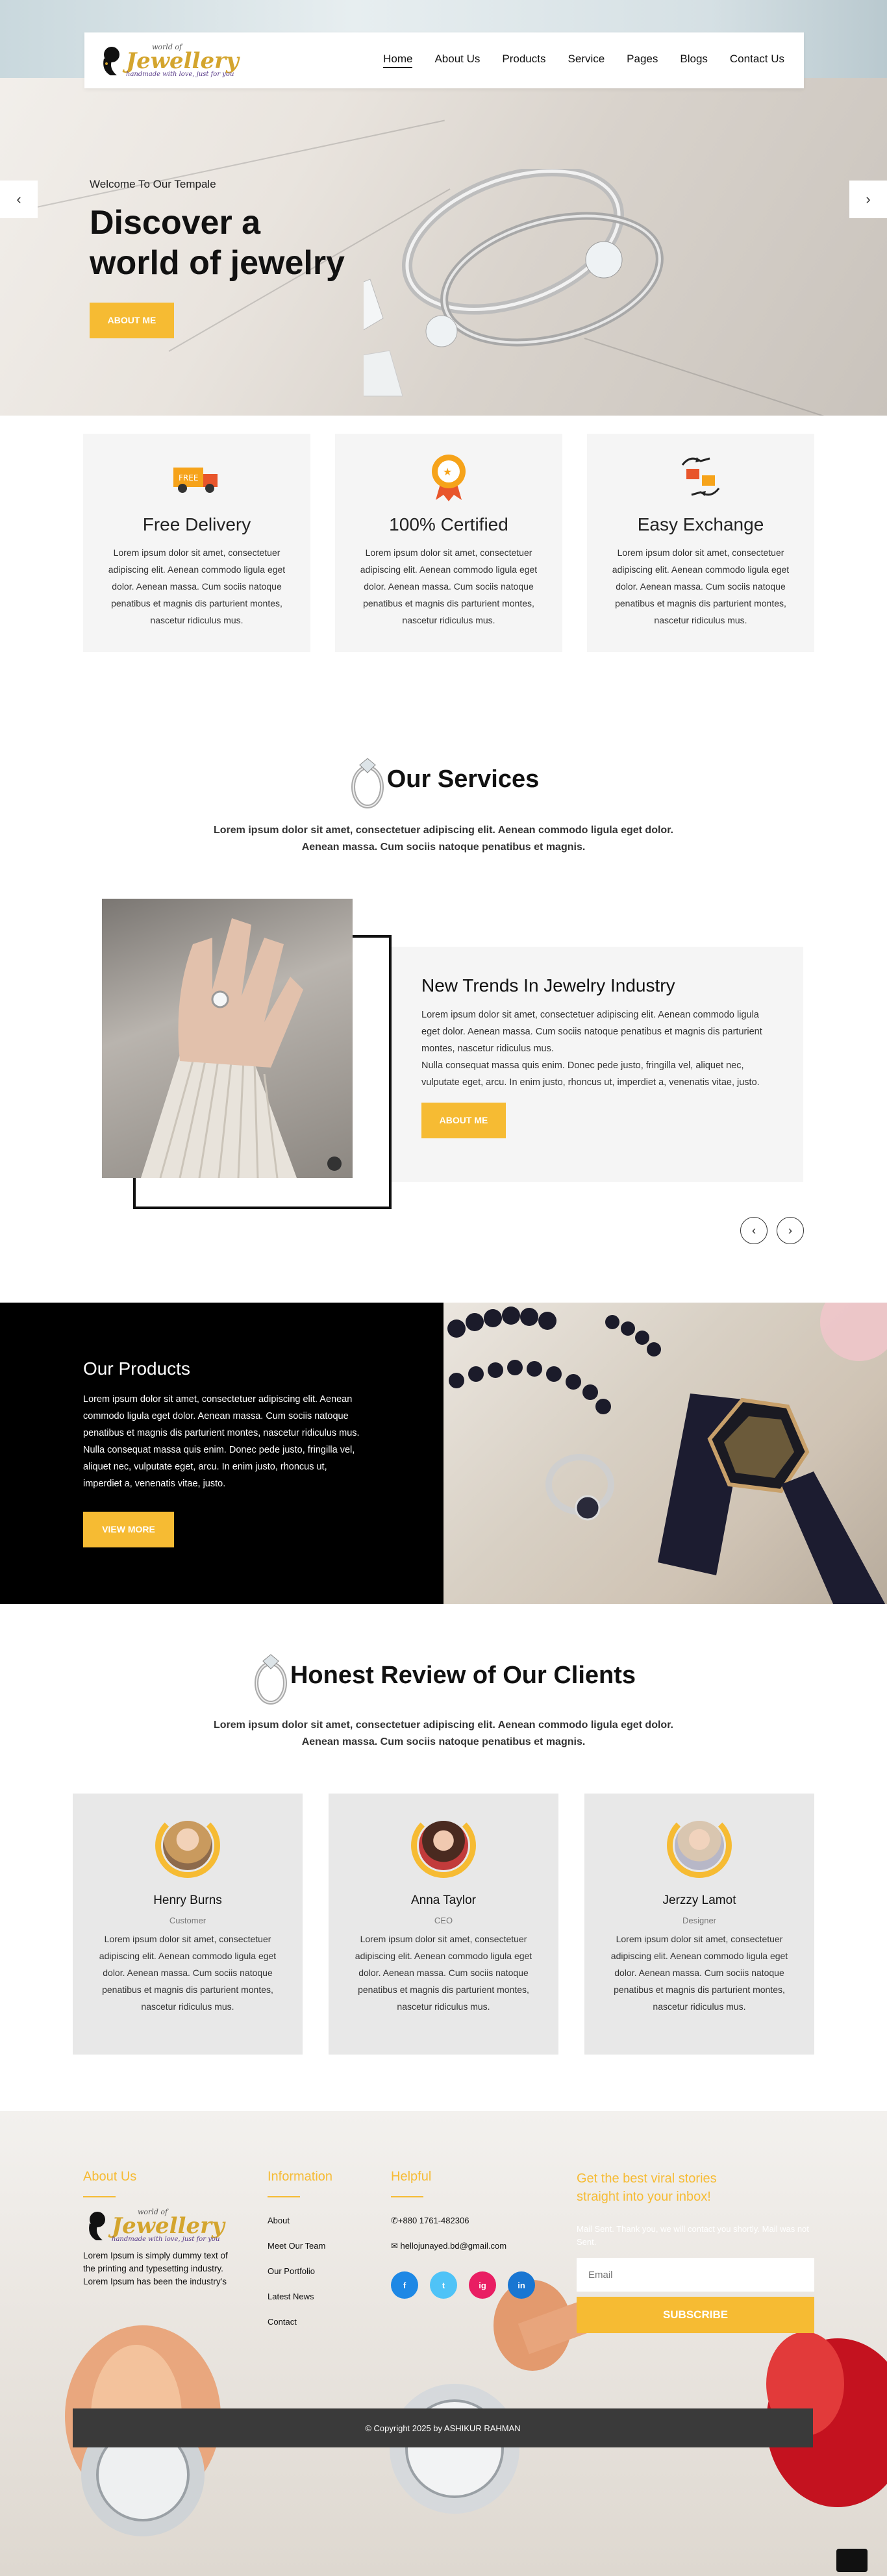  Describe the element at coordinates (404, 2285) in the screenshot. I see `facebook-icon: f` at that location.